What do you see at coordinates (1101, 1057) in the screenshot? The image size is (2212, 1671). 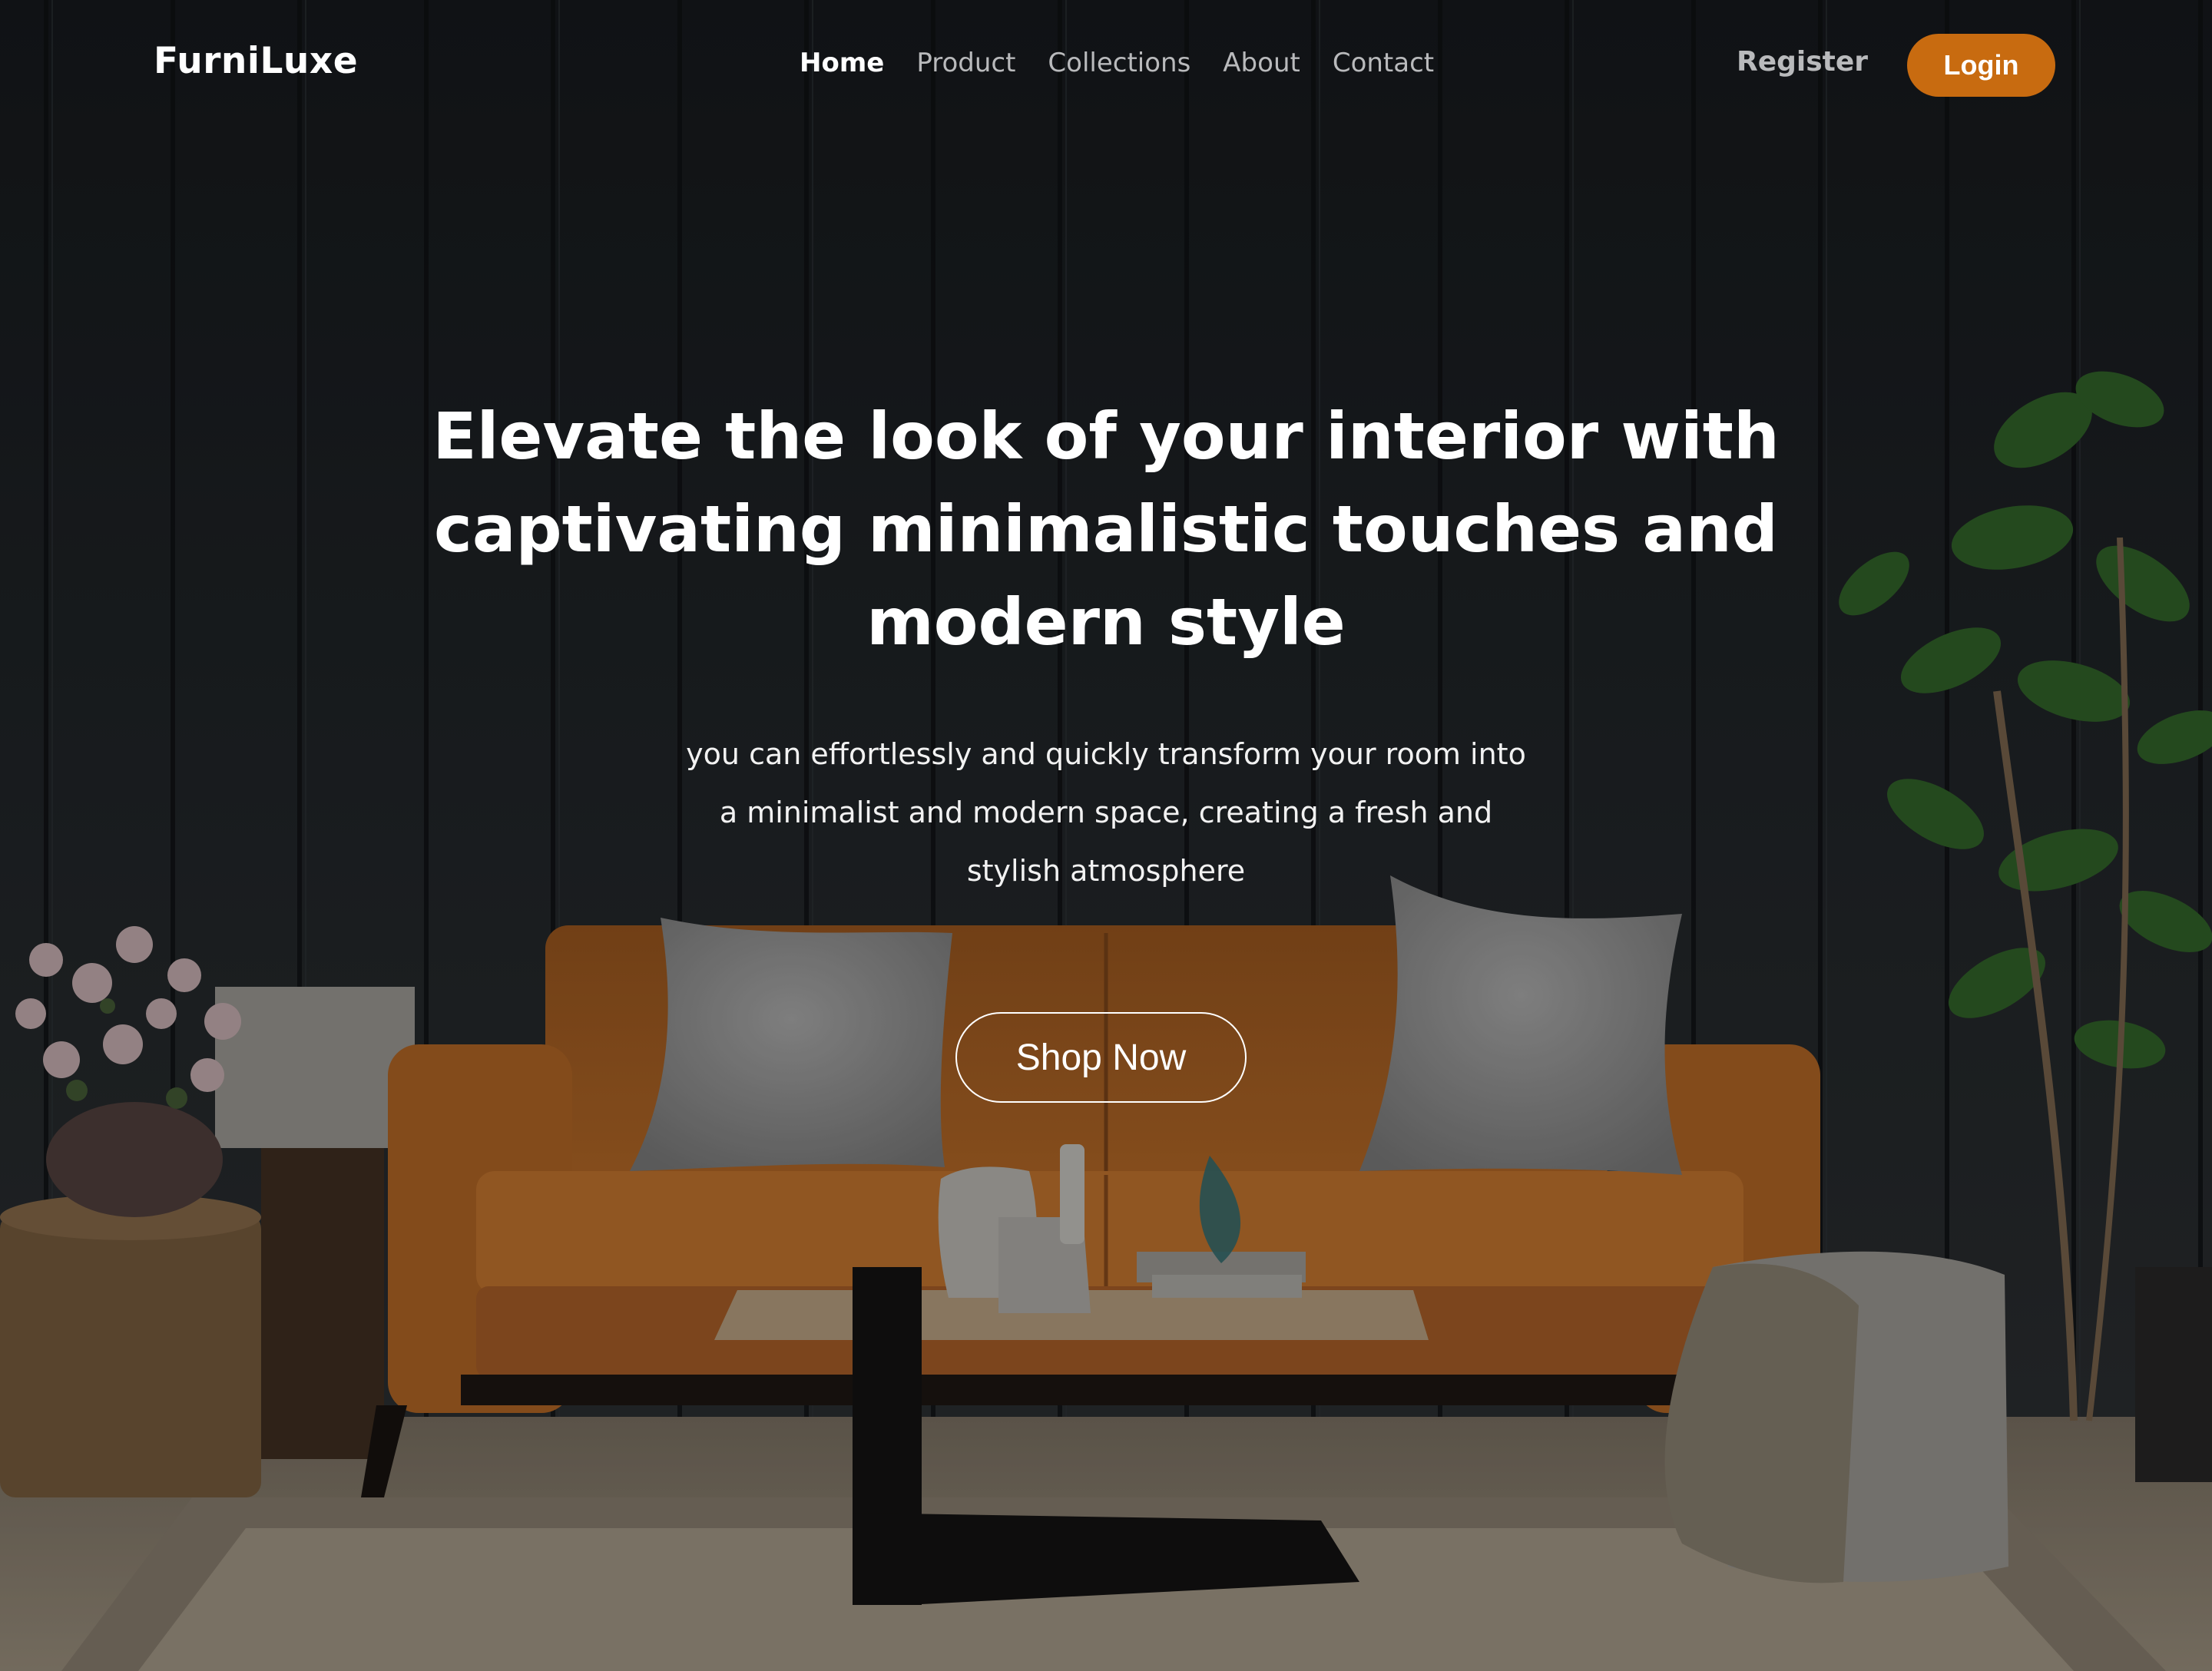 I see `shop-now-button: Shop Now` at bounding box center [1101, 1057].